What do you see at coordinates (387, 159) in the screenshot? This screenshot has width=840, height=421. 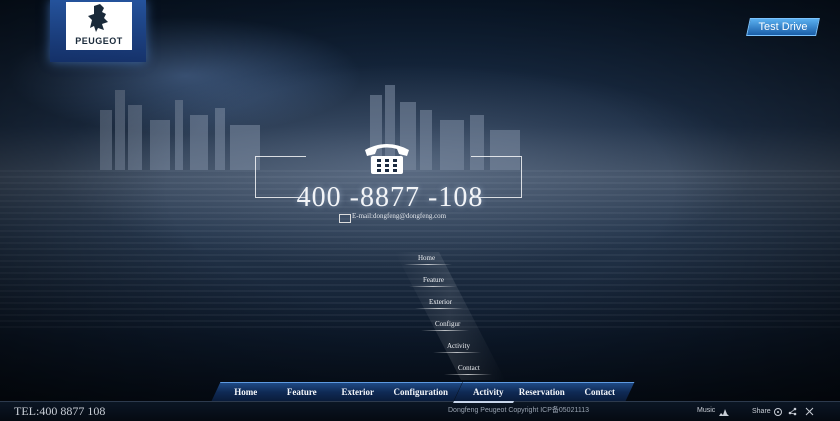 I see `telephone-icon` at bounding box center [387, 159].